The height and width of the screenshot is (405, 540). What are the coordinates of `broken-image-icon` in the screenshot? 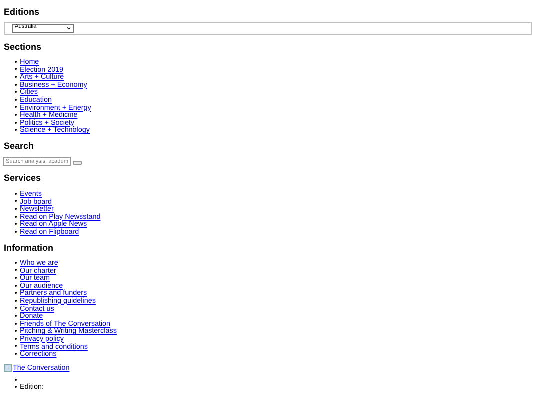 It's located at (8, 368).